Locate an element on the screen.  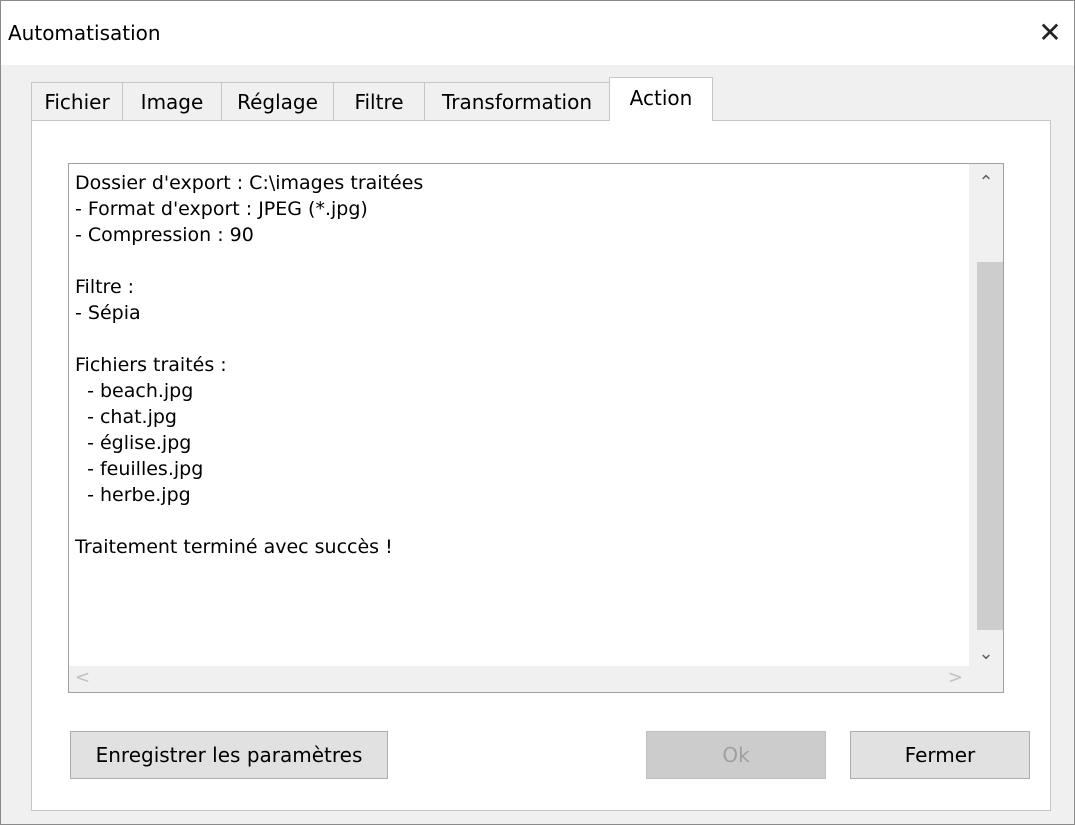
log-line: - beach.jpg is located at coordinates (134, 391).